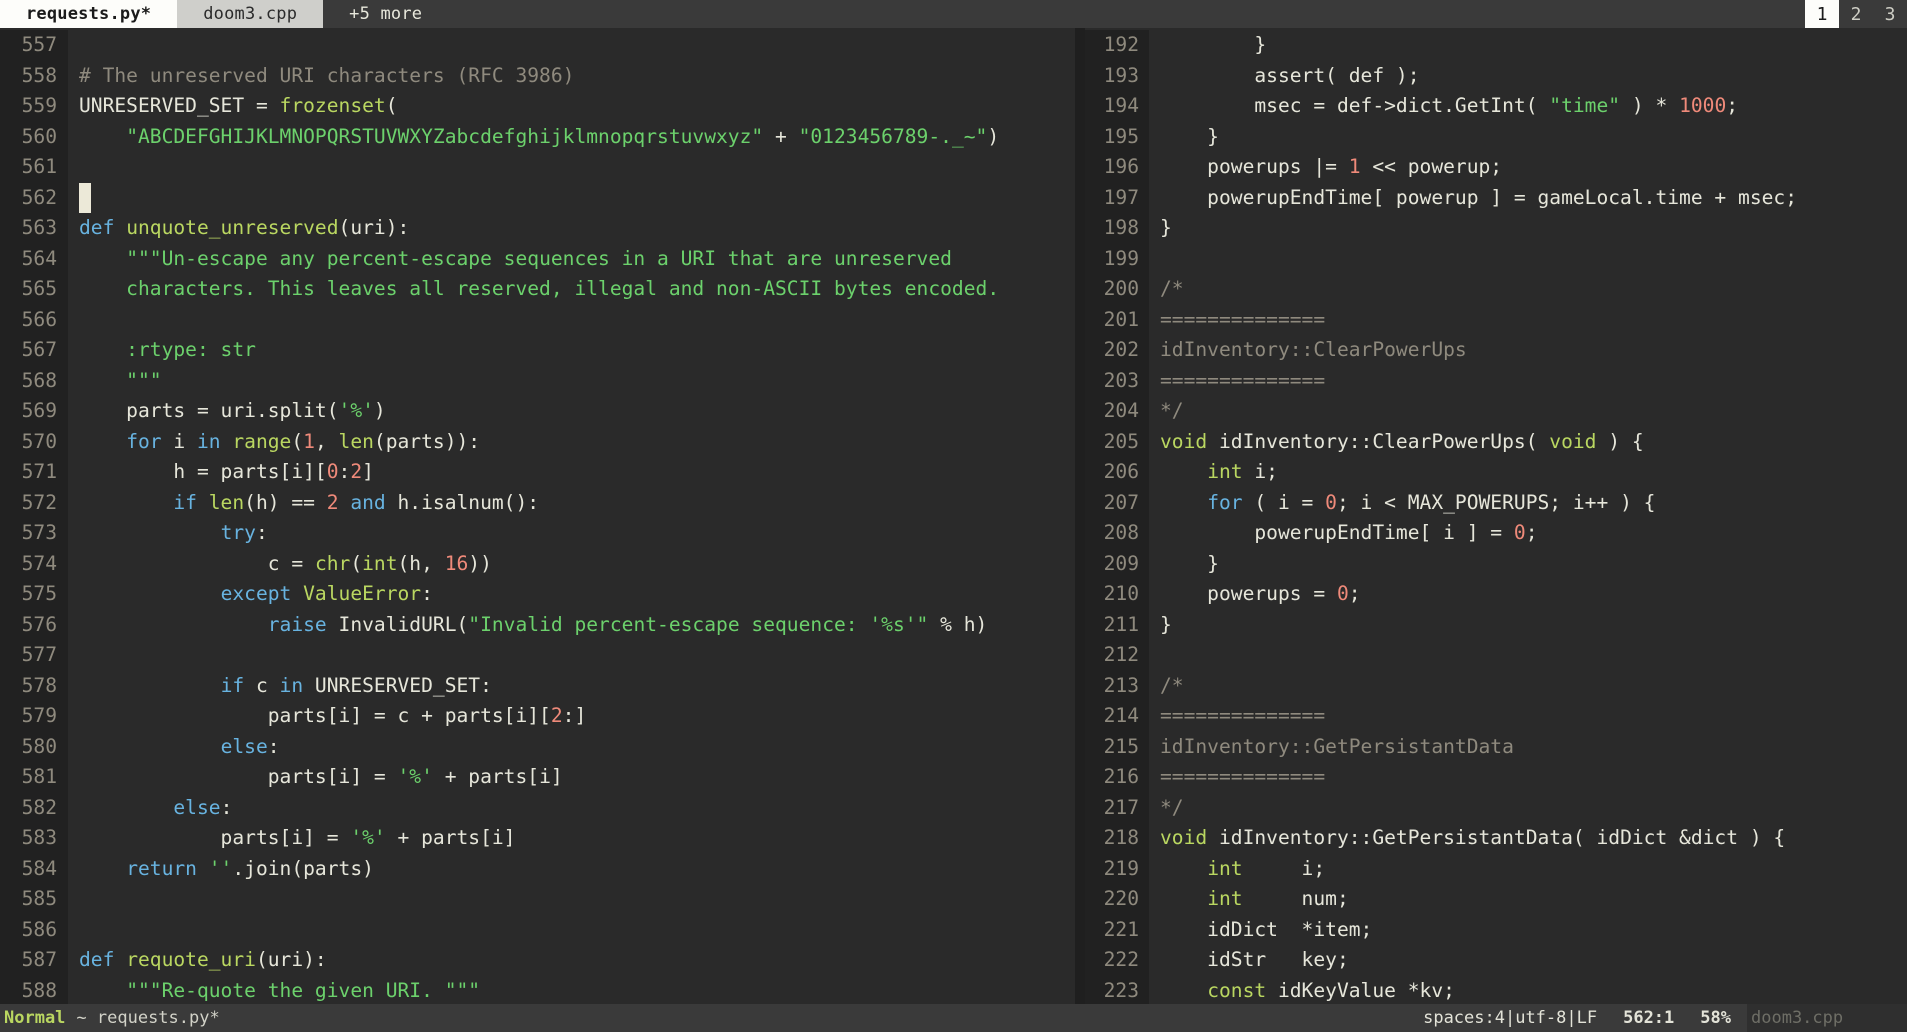 This screenshot has width=1907, height=1032. Describe the element at coordinates (1496, 746) in the screenshot. I see `code-line: 215 idInventory::GetPersistantData` at that location.